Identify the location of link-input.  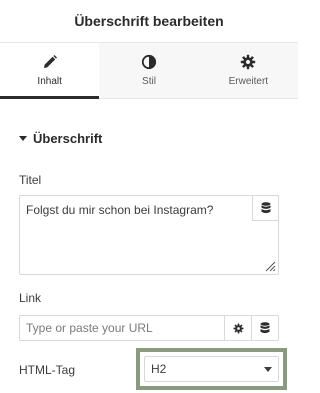
(122, 328).